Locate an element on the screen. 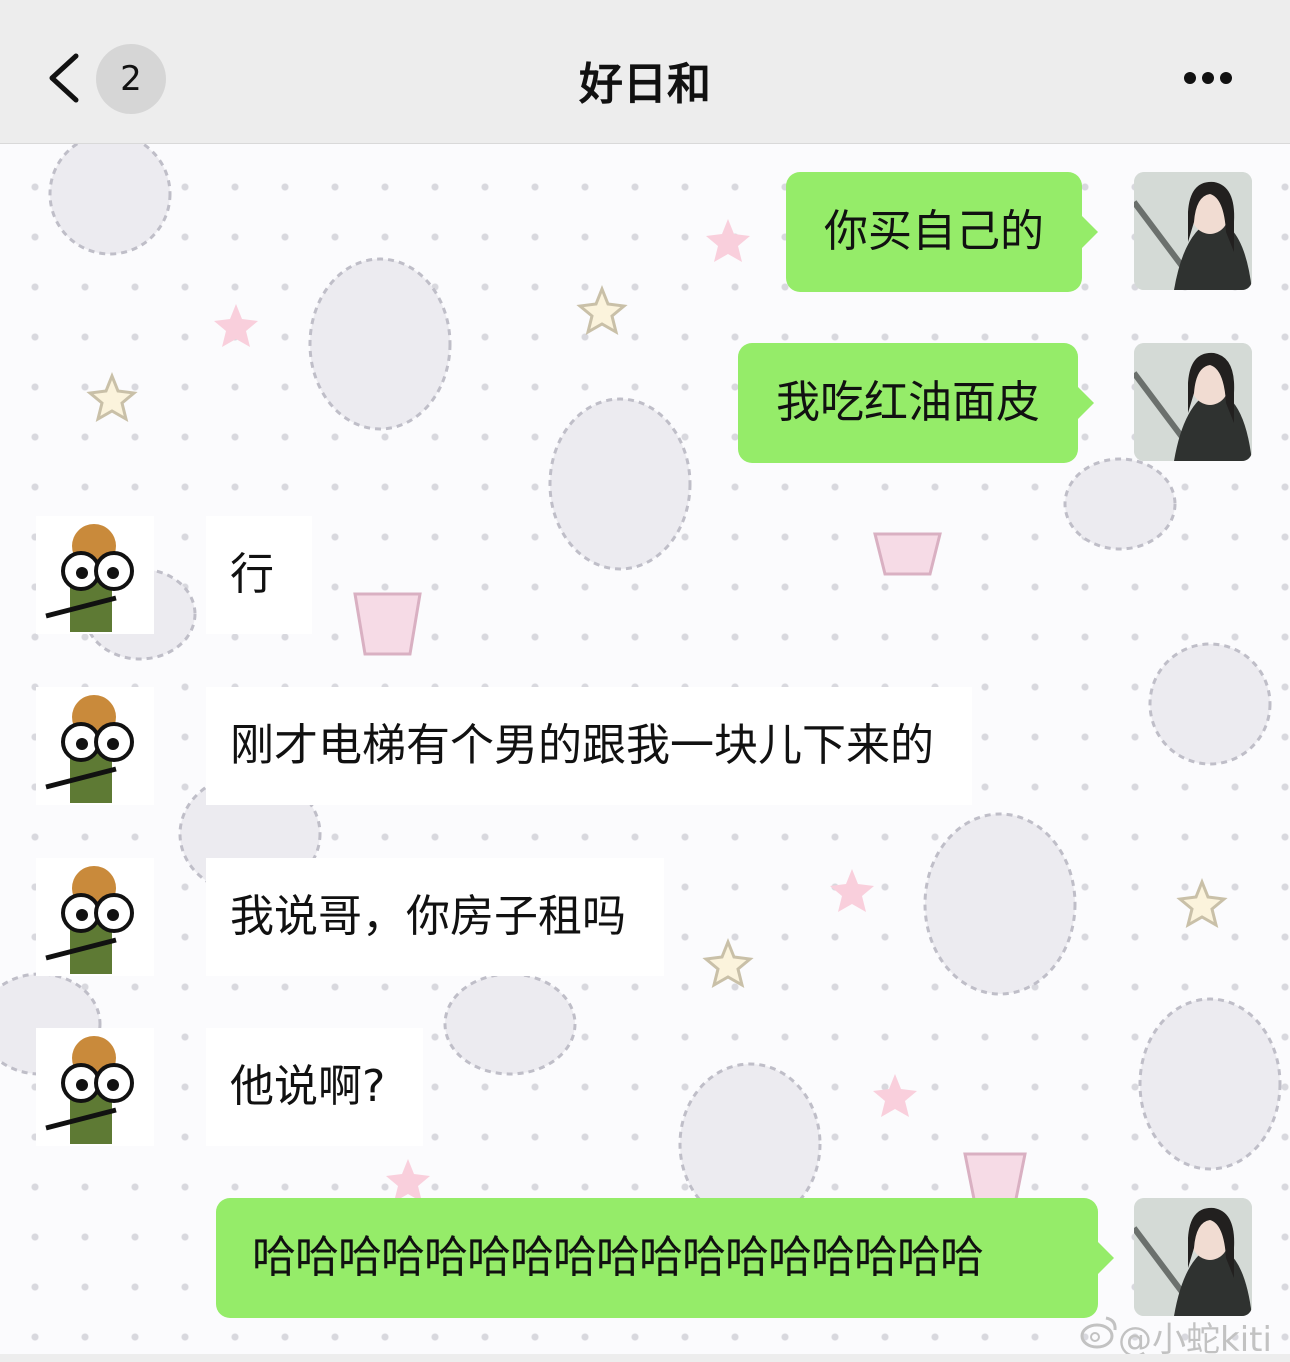  message-bubble-incoming: 他说啊? is located at coordinates (315, 1087).